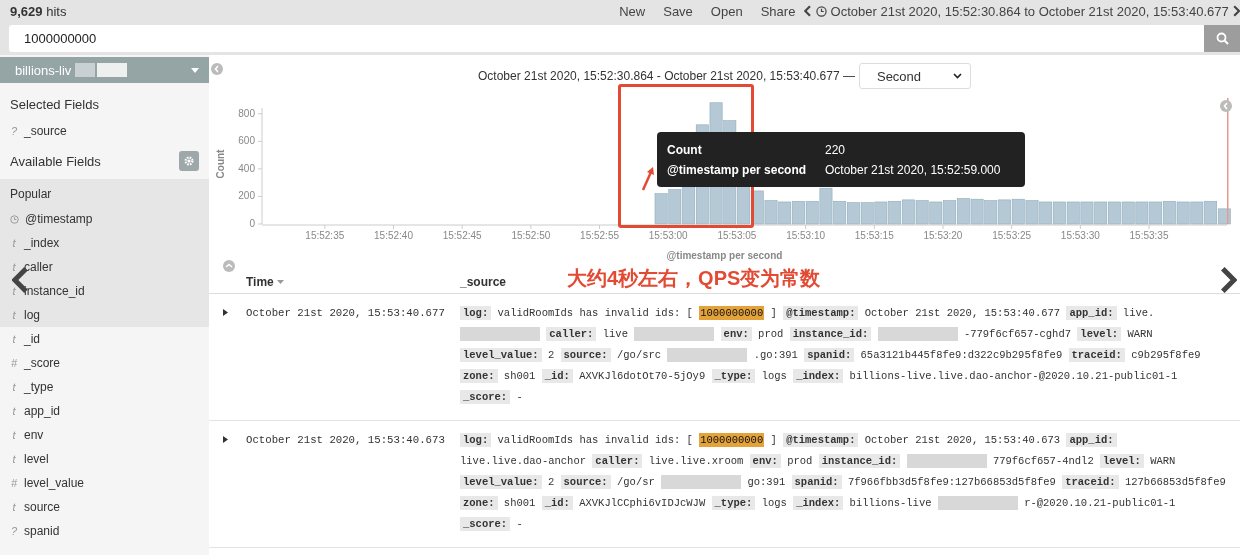 Image resolution: width=1240 pixels, height=555 pixels. Describe the element at coordinates (557, 503) in the screenshot. I see `field-label: _id:` at that location.